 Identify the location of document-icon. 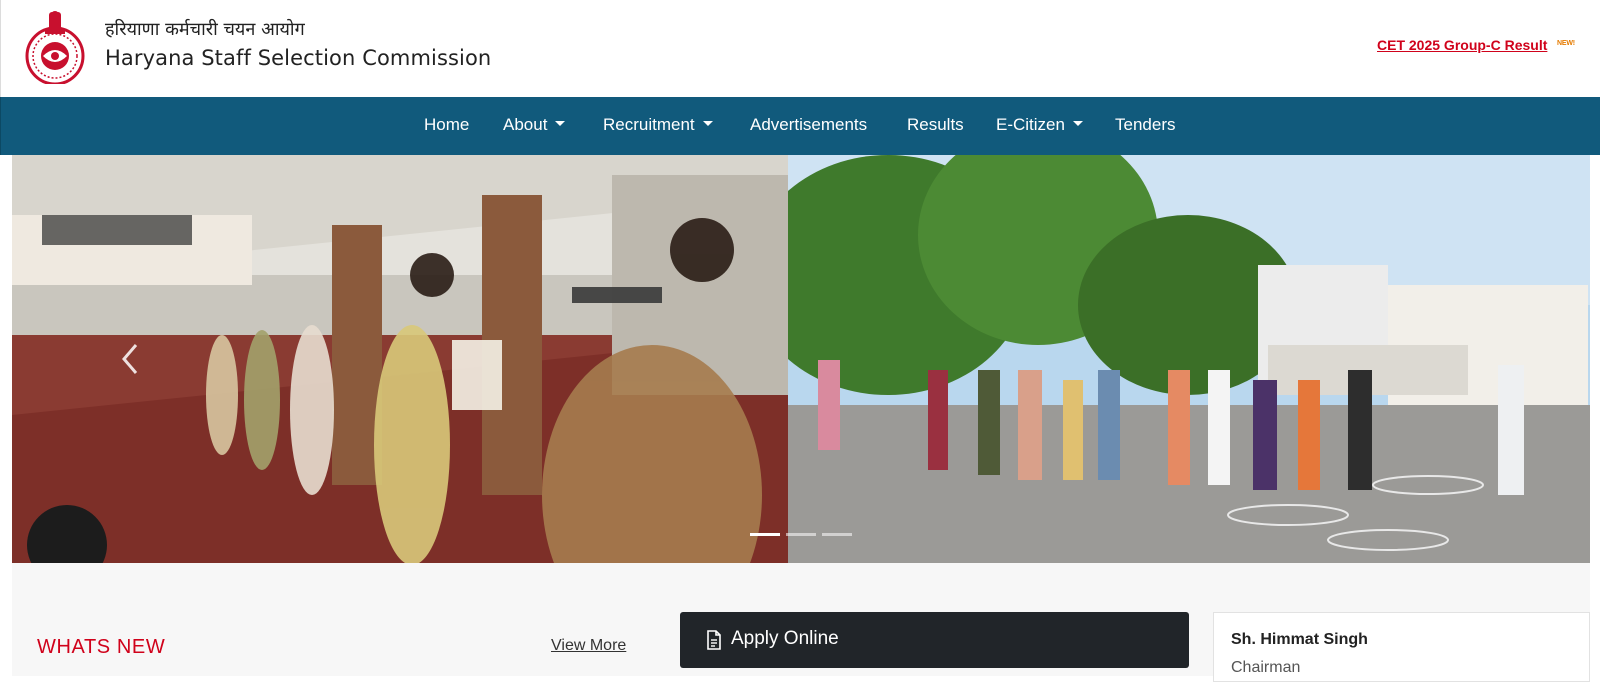
(714, 640).